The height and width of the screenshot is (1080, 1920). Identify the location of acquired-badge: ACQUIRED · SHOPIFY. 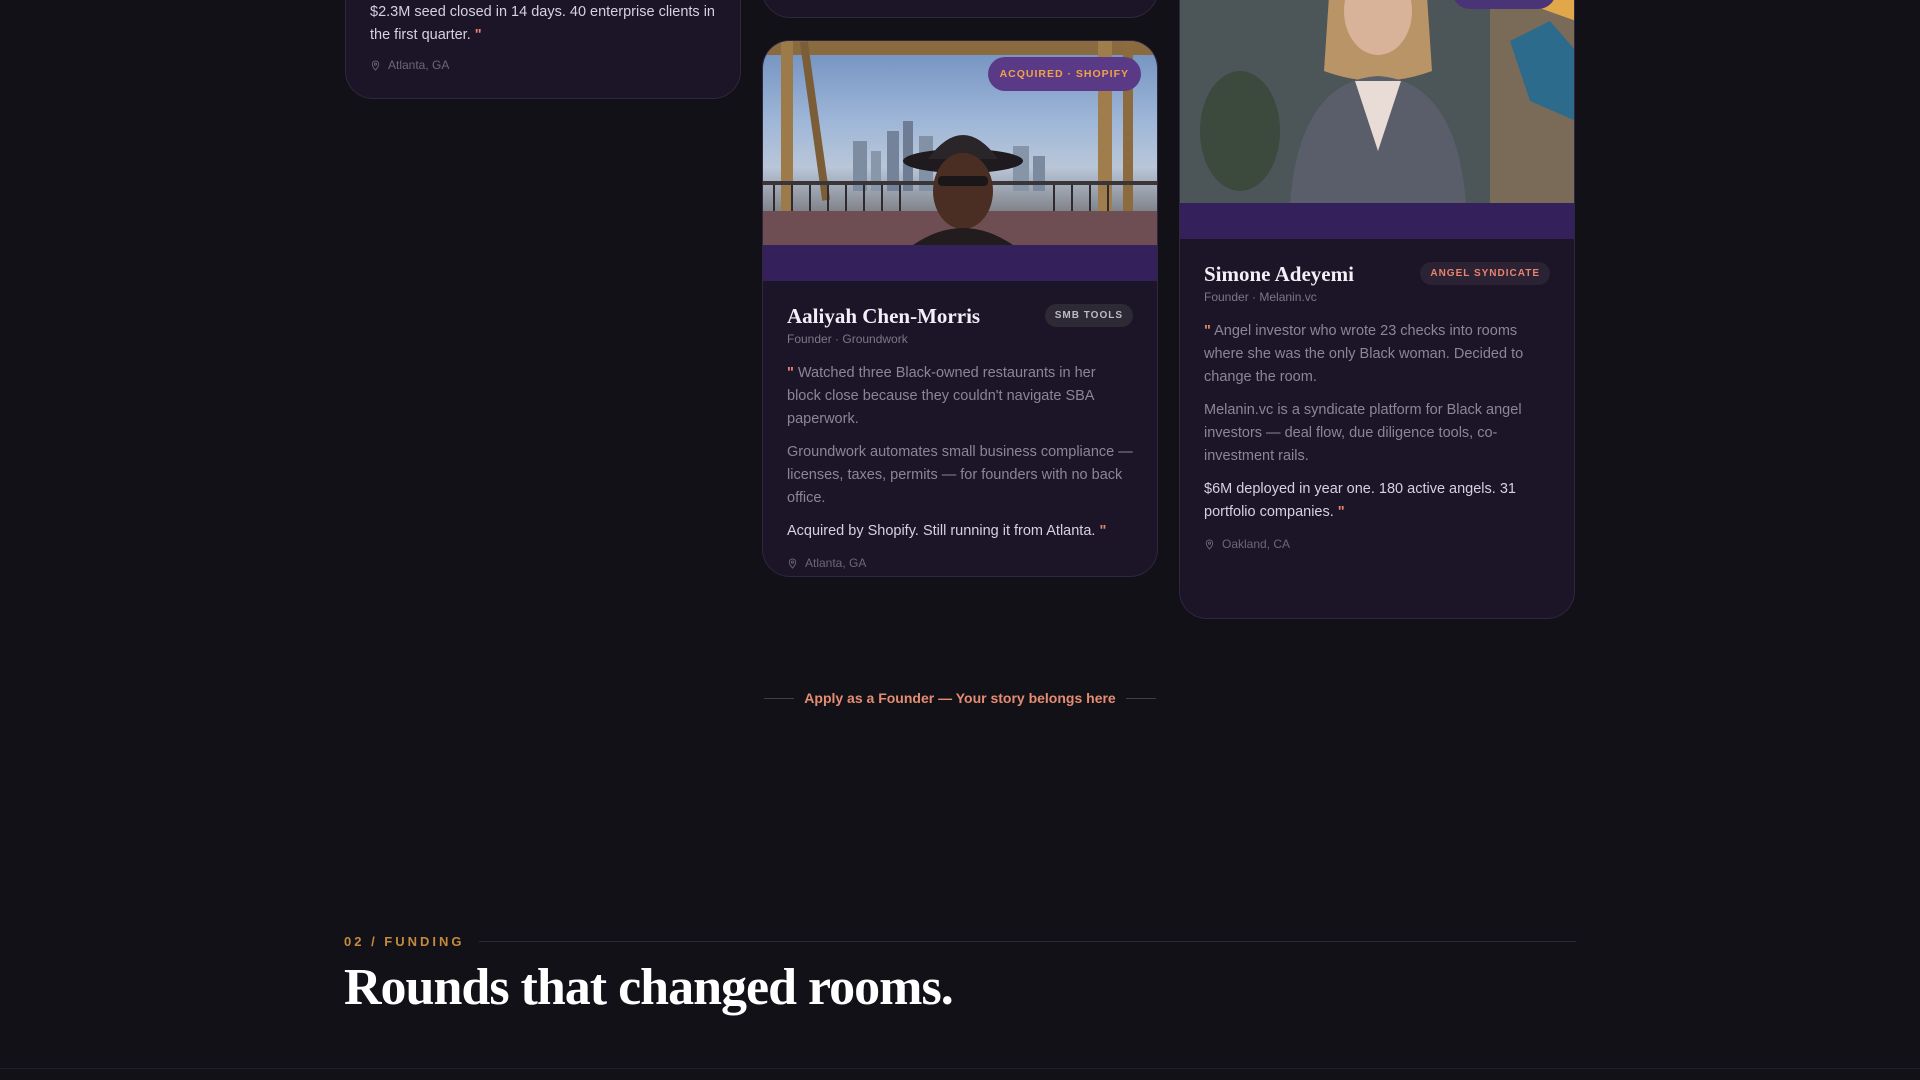
(1064, 74).